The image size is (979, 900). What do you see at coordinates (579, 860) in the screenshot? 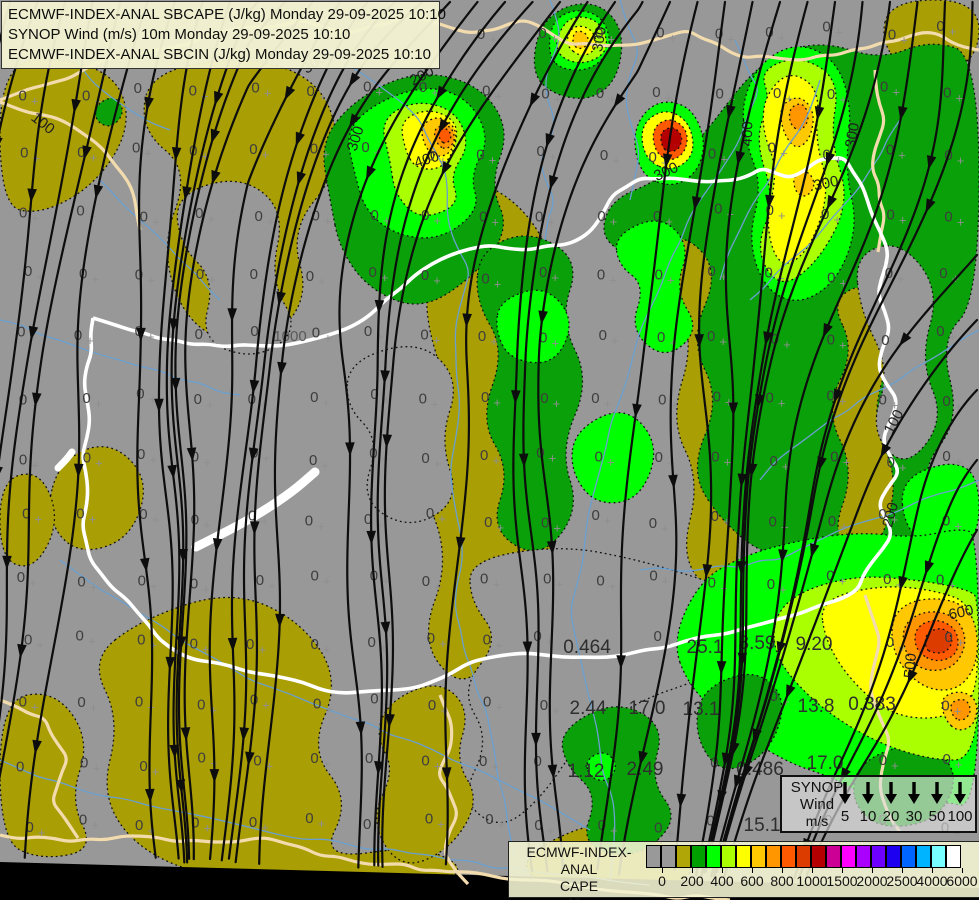
I see `cape-legend-product: ECMWF-INDEX-ANAL` at bounding box center [579, 860].